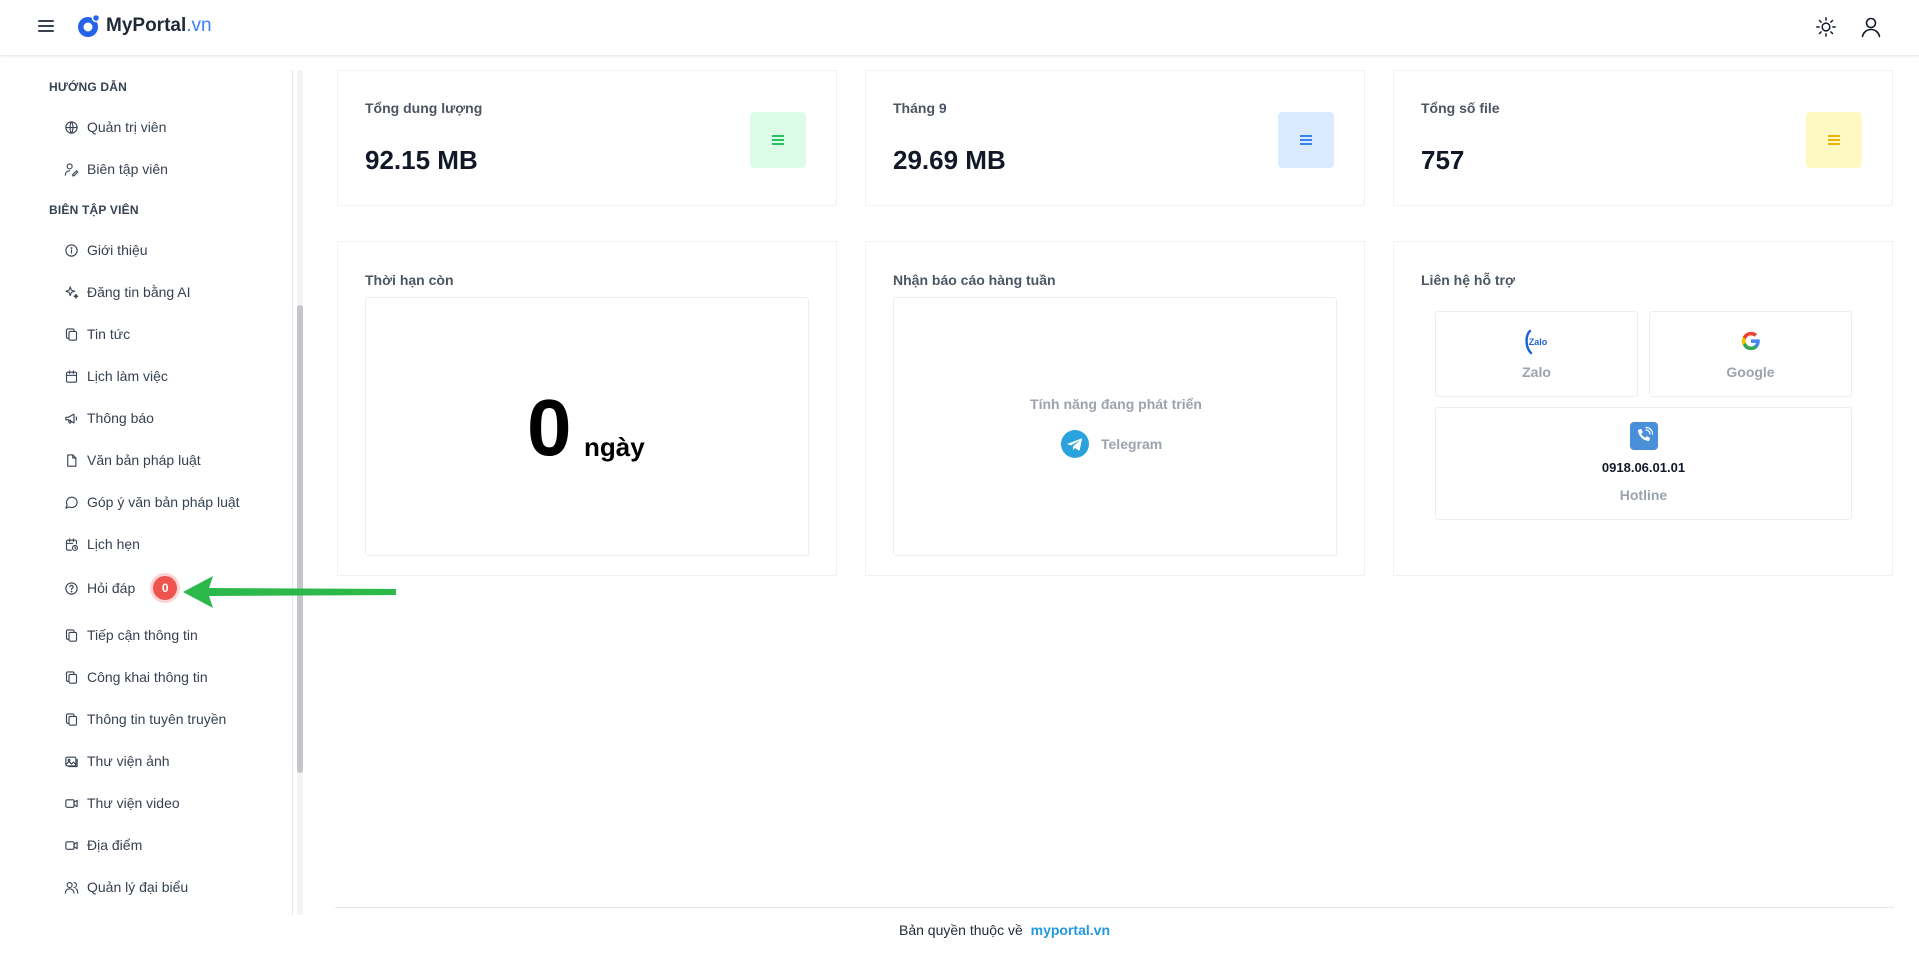 The image size is (1919, 956). Describe the element at coordinates (71, 250) in the screenshot. I see `info-icon` at that location.